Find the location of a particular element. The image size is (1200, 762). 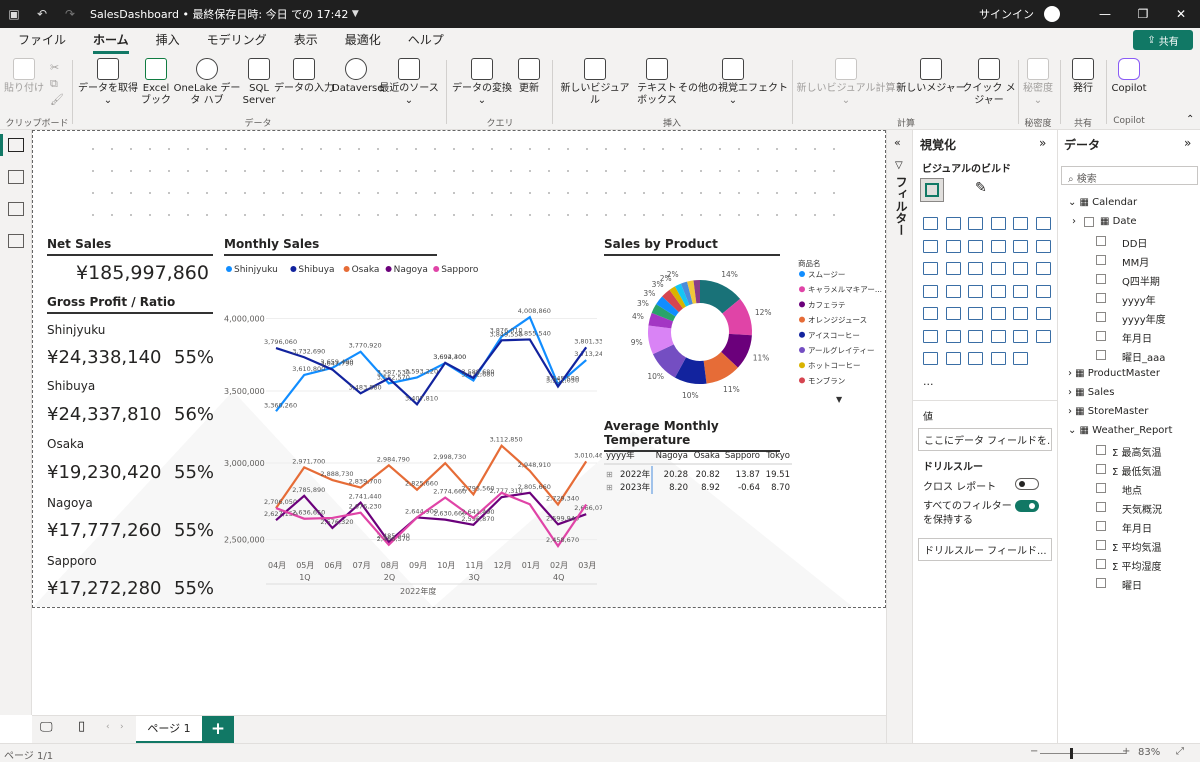

filters-pane-collapsed: « ▽ フィルター is located at coordinates (899, 436).